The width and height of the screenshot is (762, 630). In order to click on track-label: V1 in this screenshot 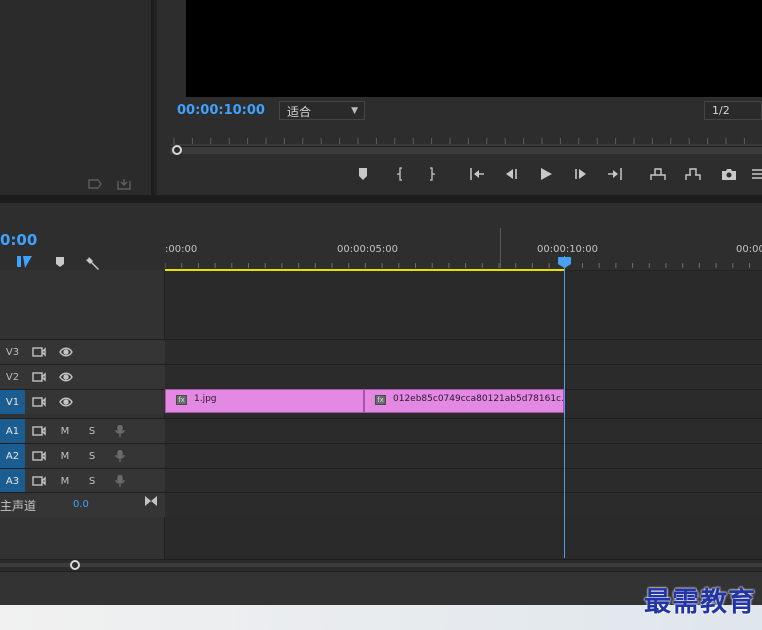, I will do `click(12, 402)`.